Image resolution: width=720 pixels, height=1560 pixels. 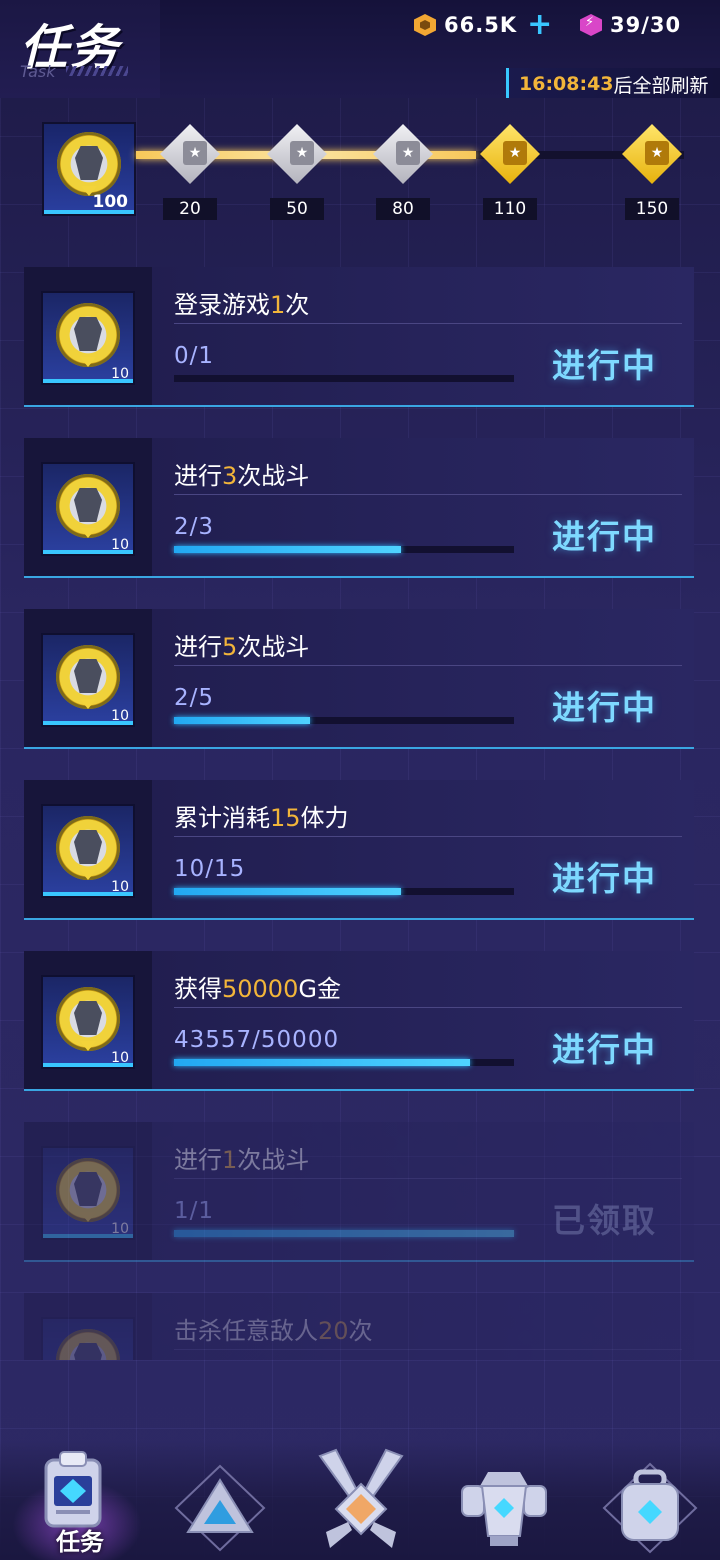 What do you see at coordinates (591, 25) in the screenshot?
I see `energy-icon` at bounding box center [591, 25].